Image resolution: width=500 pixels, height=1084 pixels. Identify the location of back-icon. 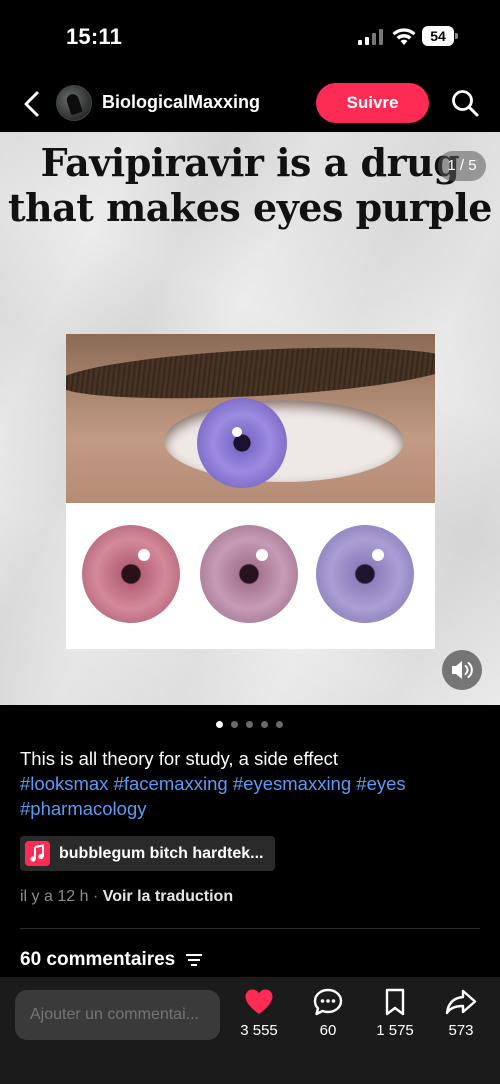
(32, 104).